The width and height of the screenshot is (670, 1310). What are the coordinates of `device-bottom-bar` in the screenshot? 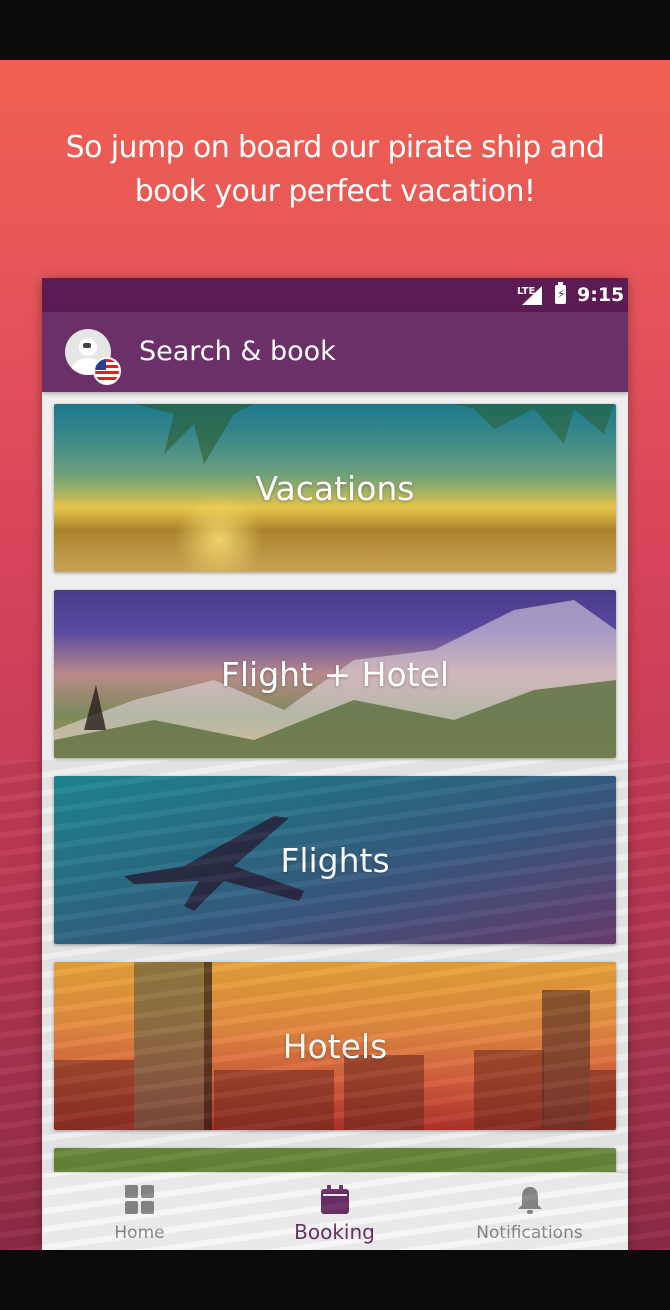 It's located at (335, 1280).